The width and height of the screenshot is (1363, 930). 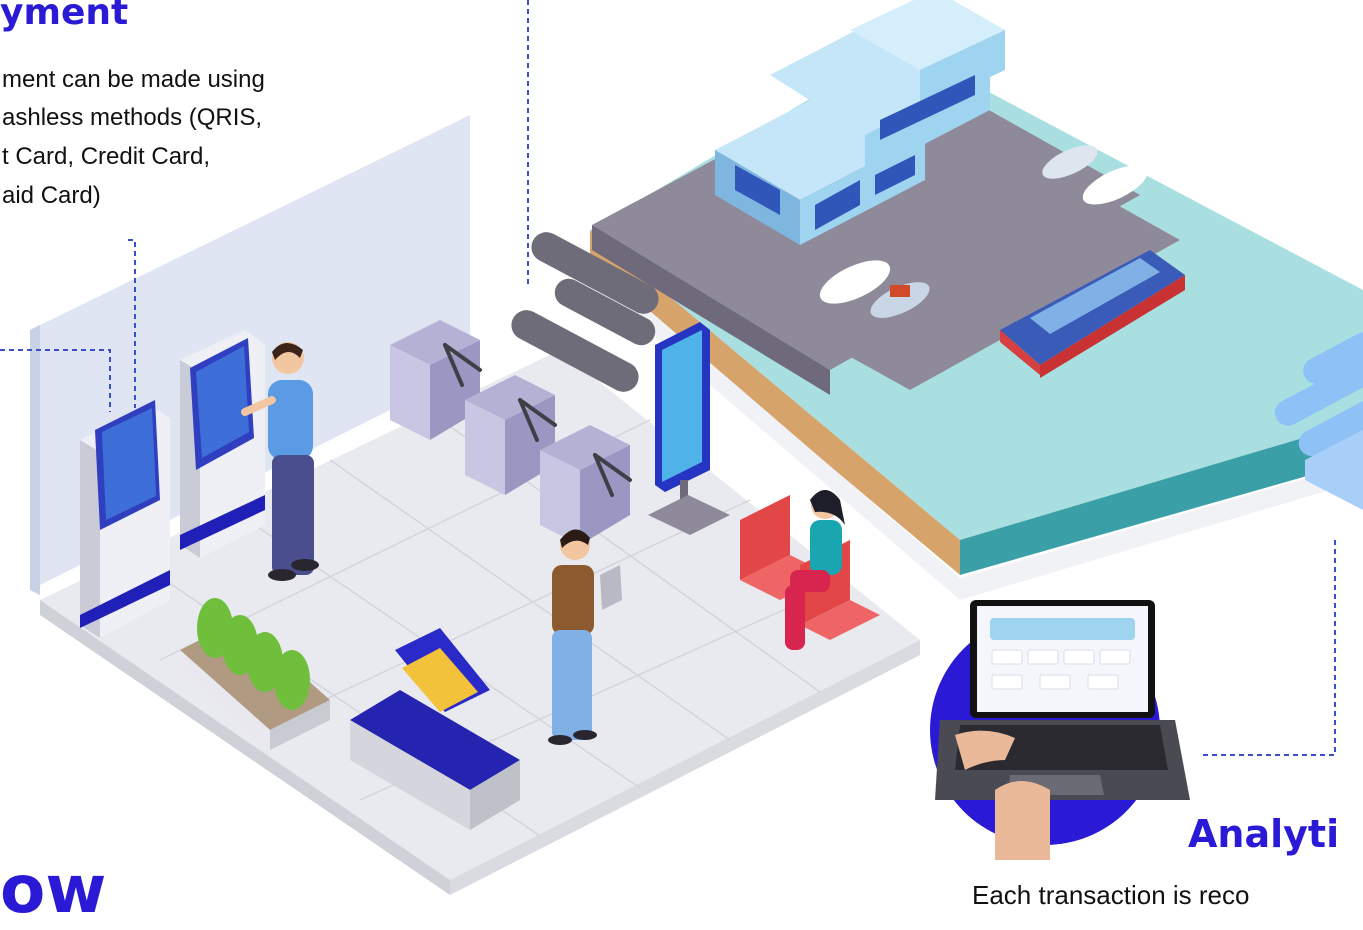 What do you see at coordinates (106, 156) in the screenshot?
I see `payment-line-3: t Card, Credit Card,` at bounding box center [106, 156].